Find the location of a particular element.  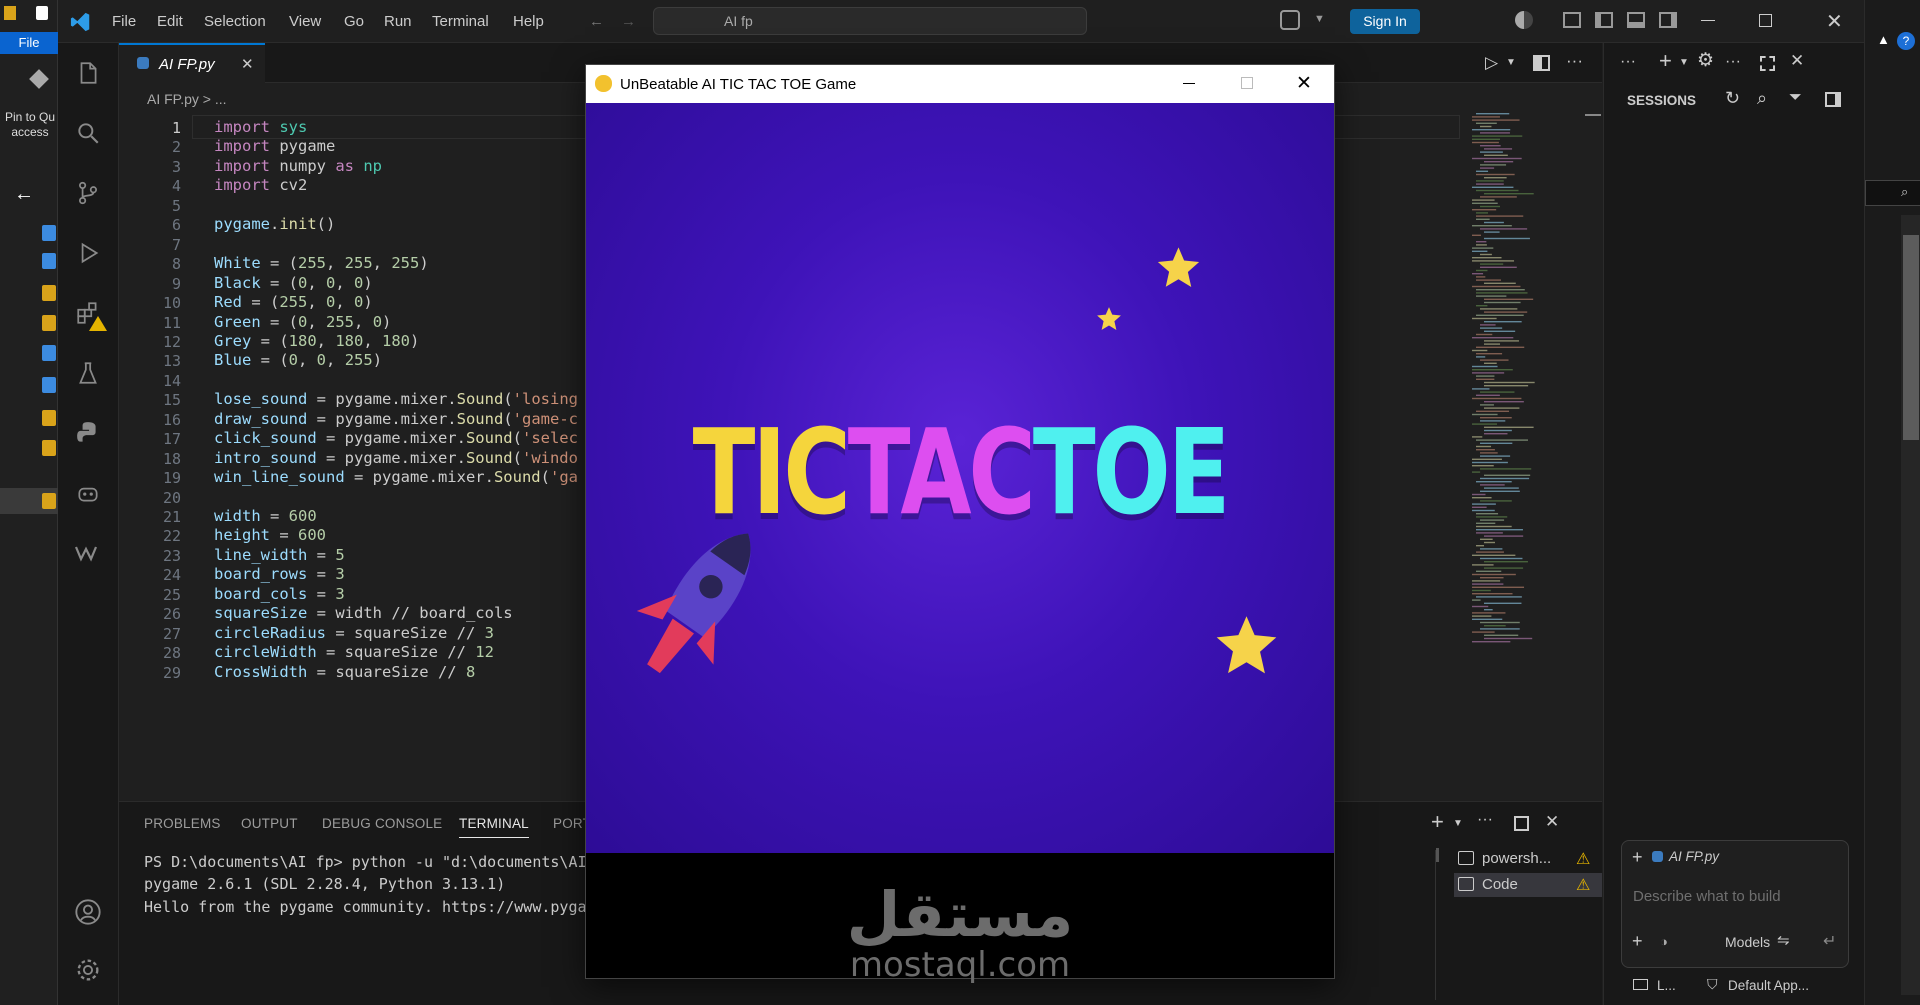

code-line: circleRadius = squareSize // 3 is located at coordinates (354, 633).